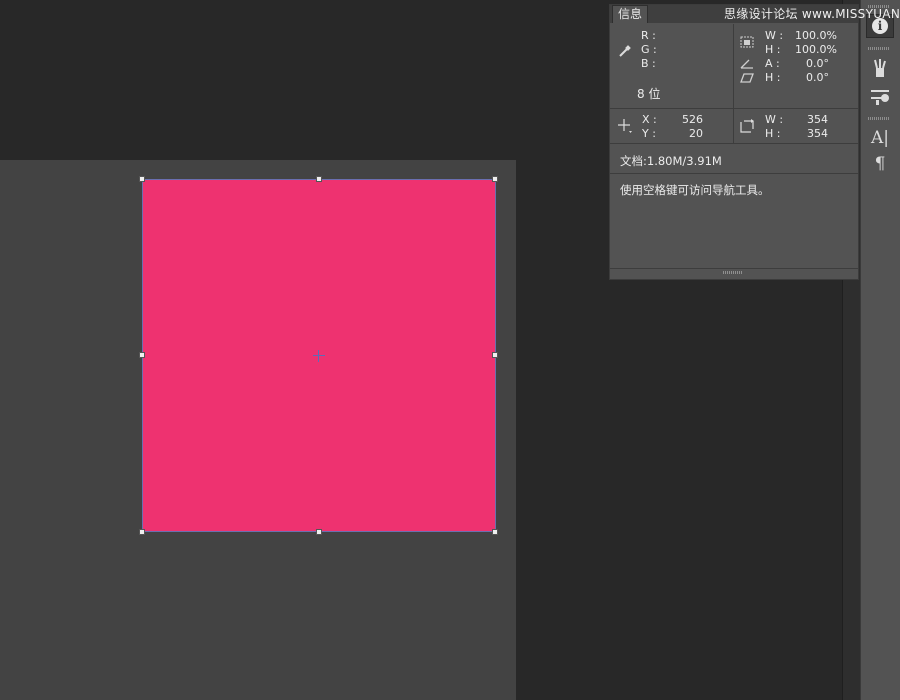 The width and height of the screenshot is (900, 700). I want to click on transform-center-point-icon, so click(319, 356).